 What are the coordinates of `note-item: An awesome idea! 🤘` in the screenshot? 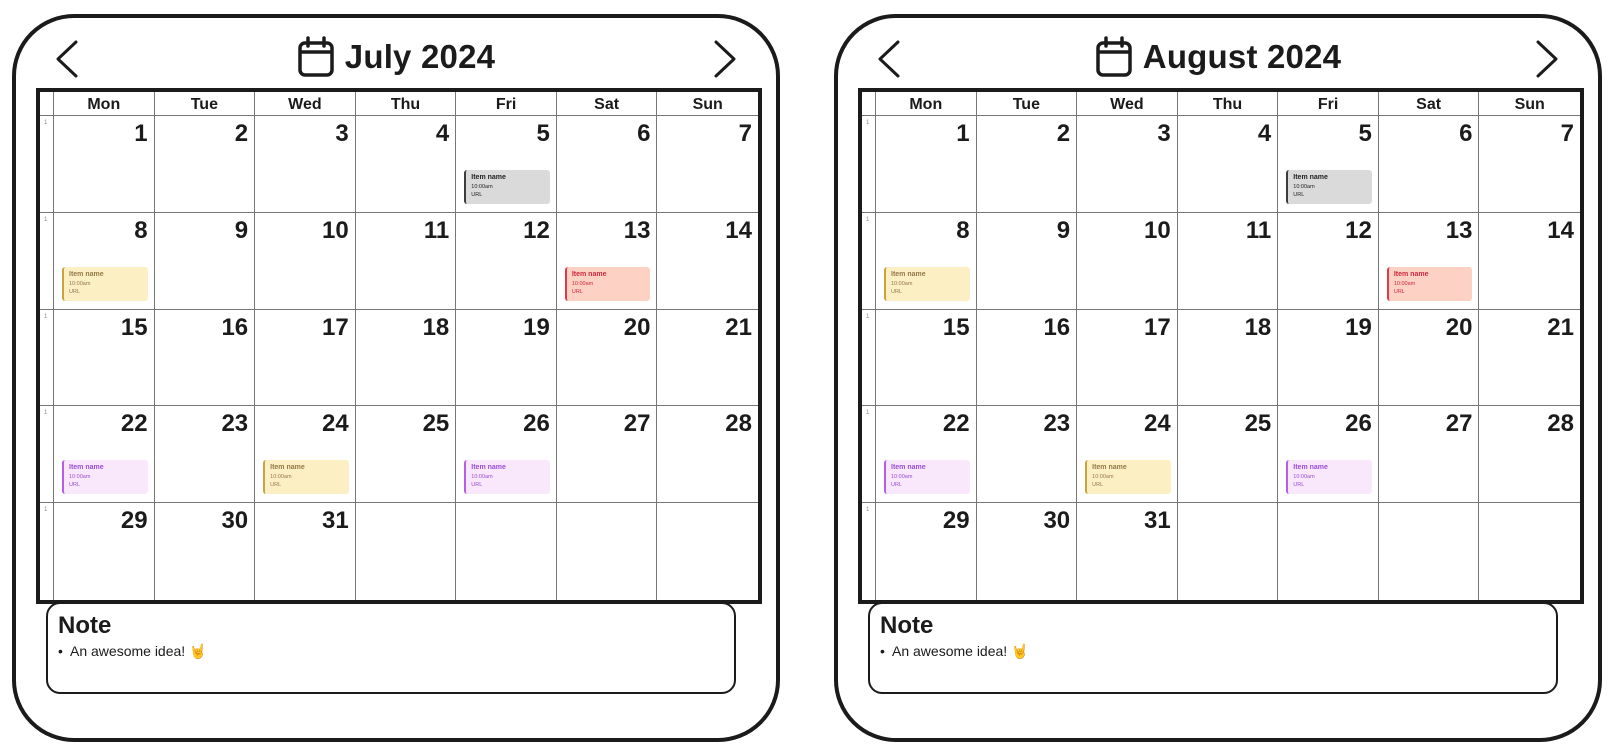 It's located at (1213, 651).